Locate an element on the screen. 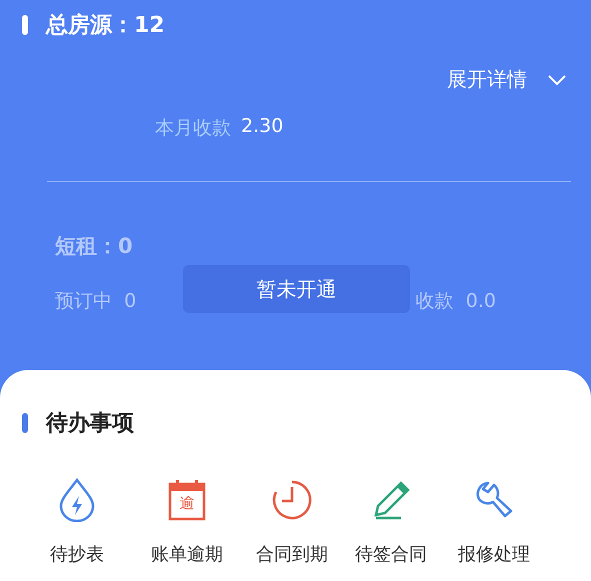 This screenshot has height=581, width=591. total-rooms-title: 总房源：12 is located at coordinates (105, 26).